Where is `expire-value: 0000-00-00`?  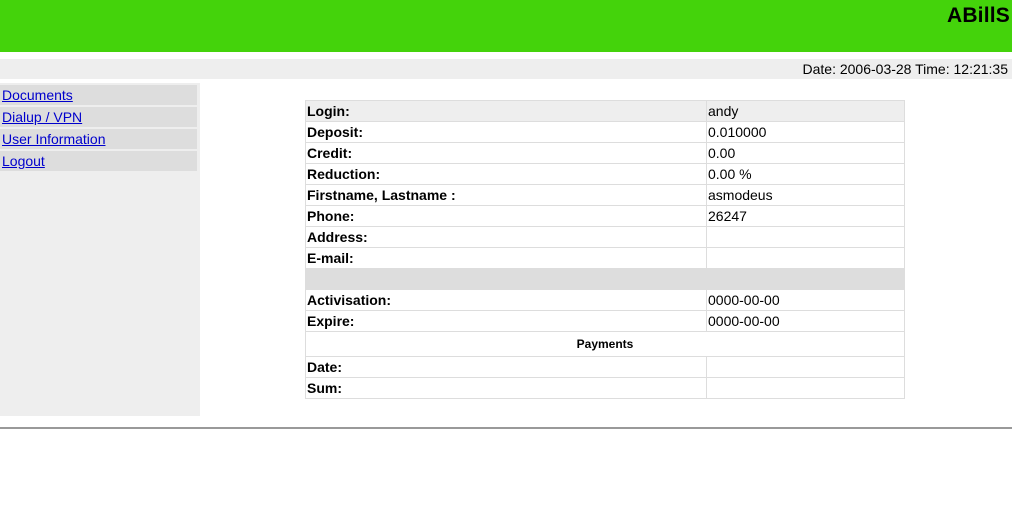 expire-value: 0000-00-00 is located at coordinates (805, 321).